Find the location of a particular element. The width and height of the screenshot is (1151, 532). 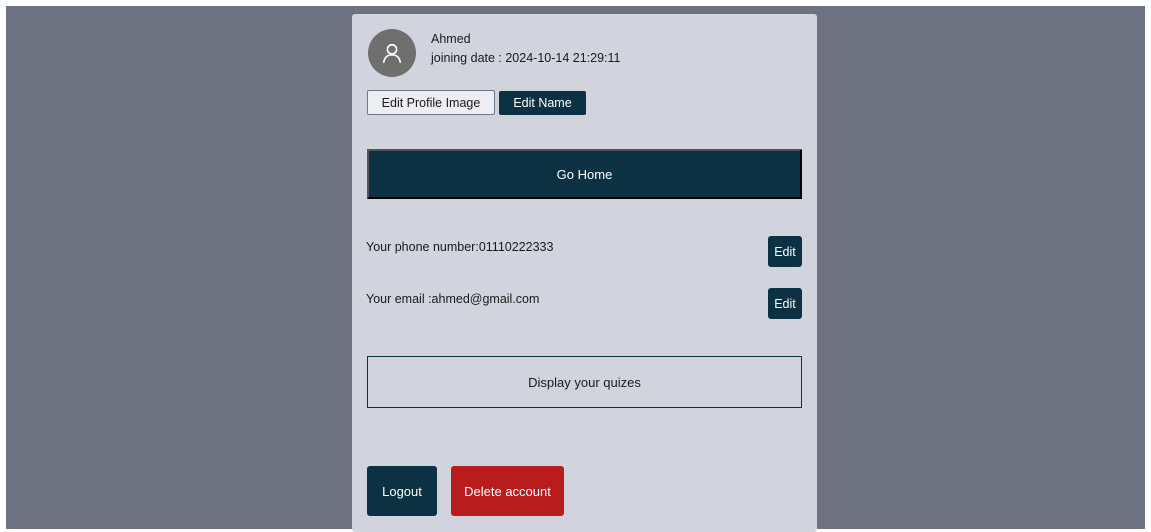

logout-button: Logout is located at coordinates (402, 491).